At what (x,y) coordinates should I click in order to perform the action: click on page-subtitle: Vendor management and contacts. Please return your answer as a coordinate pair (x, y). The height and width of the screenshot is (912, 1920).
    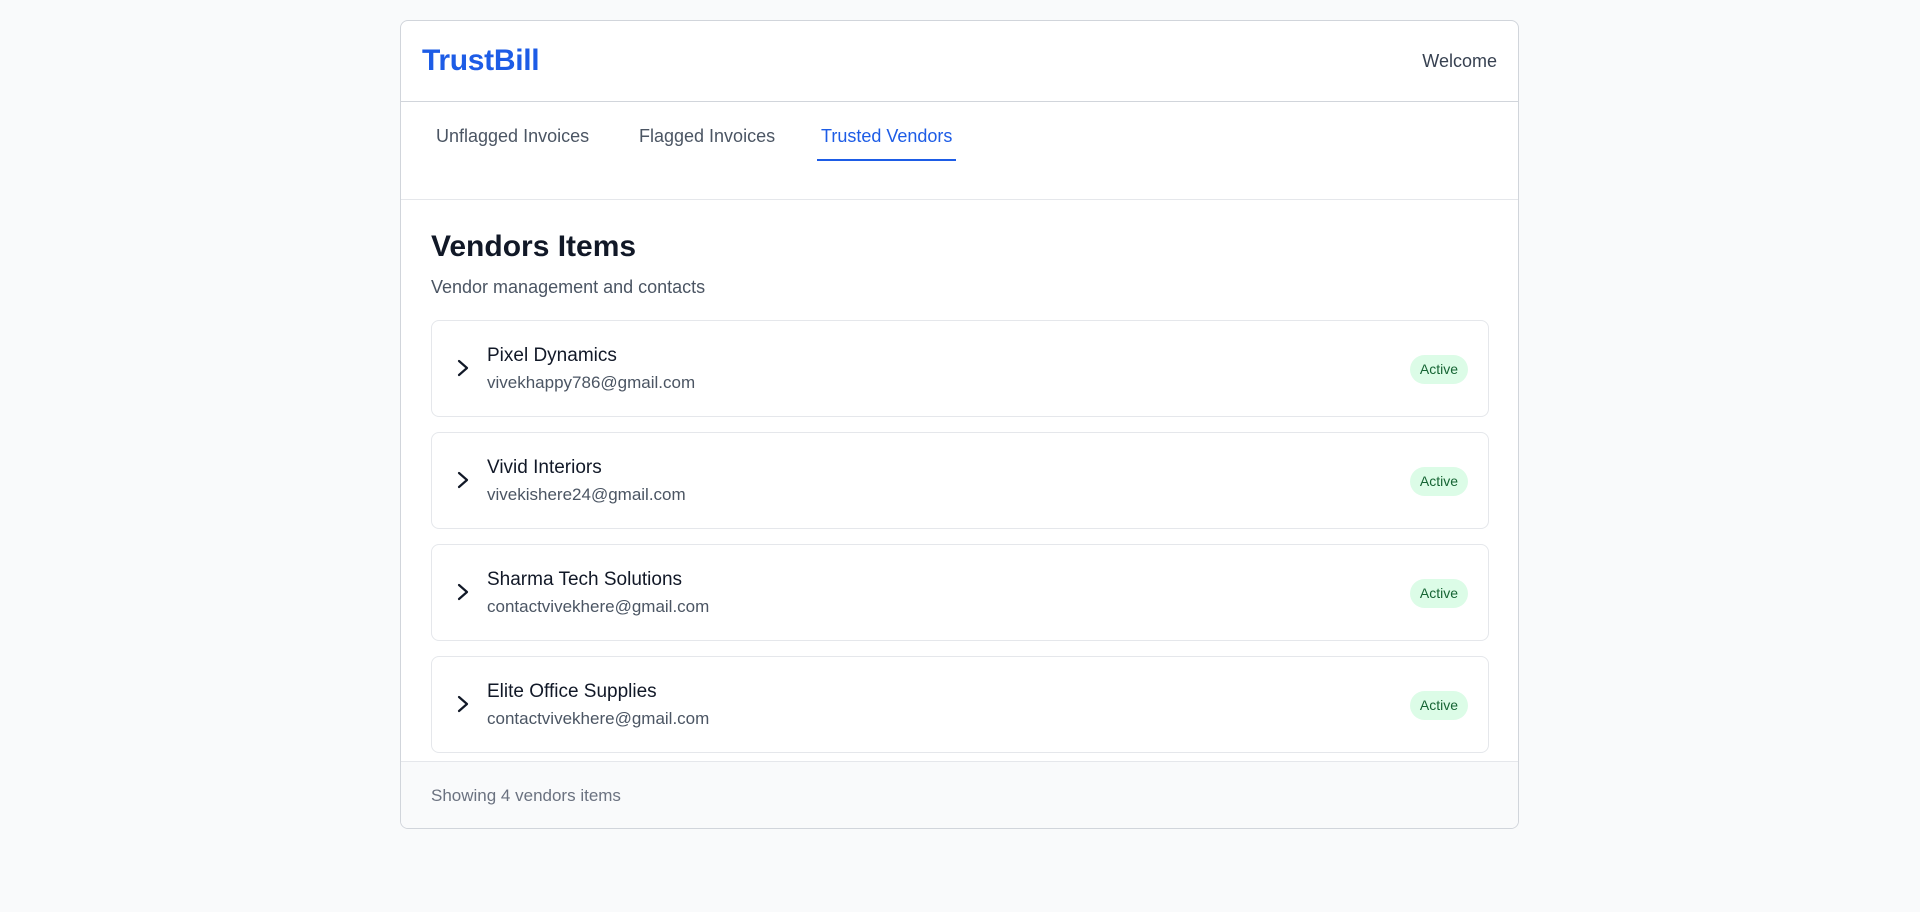
    Looking at the image, I should click on (568, 287).